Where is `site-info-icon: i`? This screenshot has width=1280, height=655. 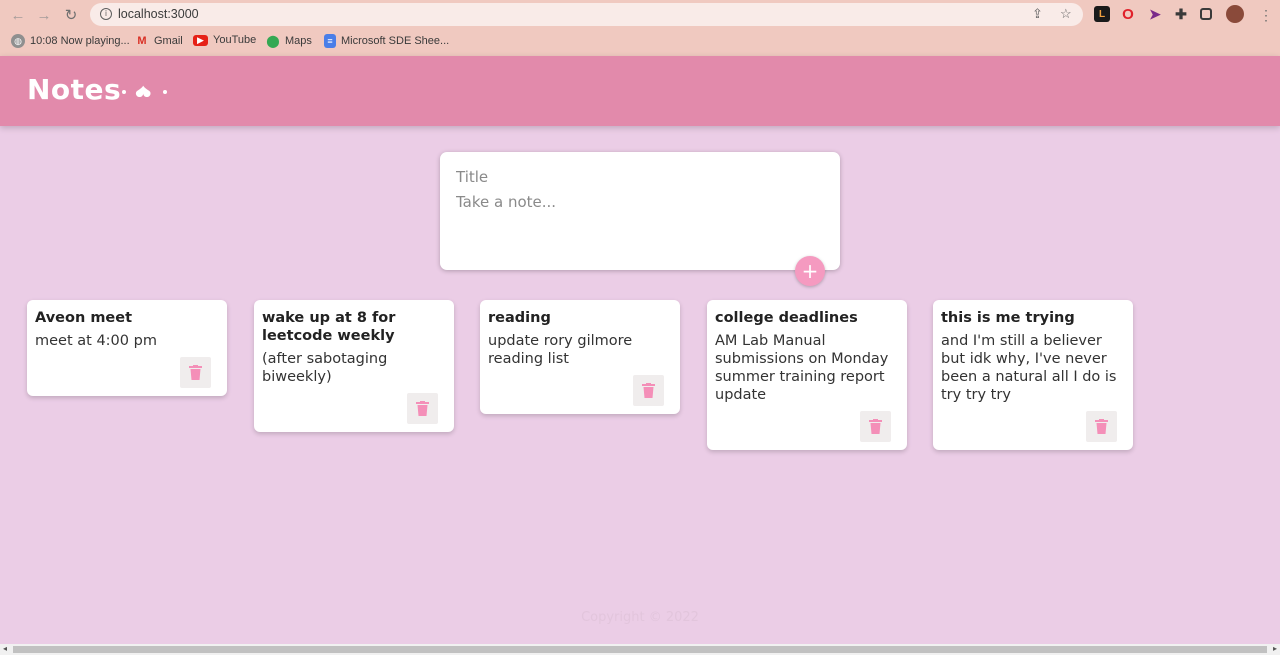
site-info-icon: i is located at coordinates (106, 14).